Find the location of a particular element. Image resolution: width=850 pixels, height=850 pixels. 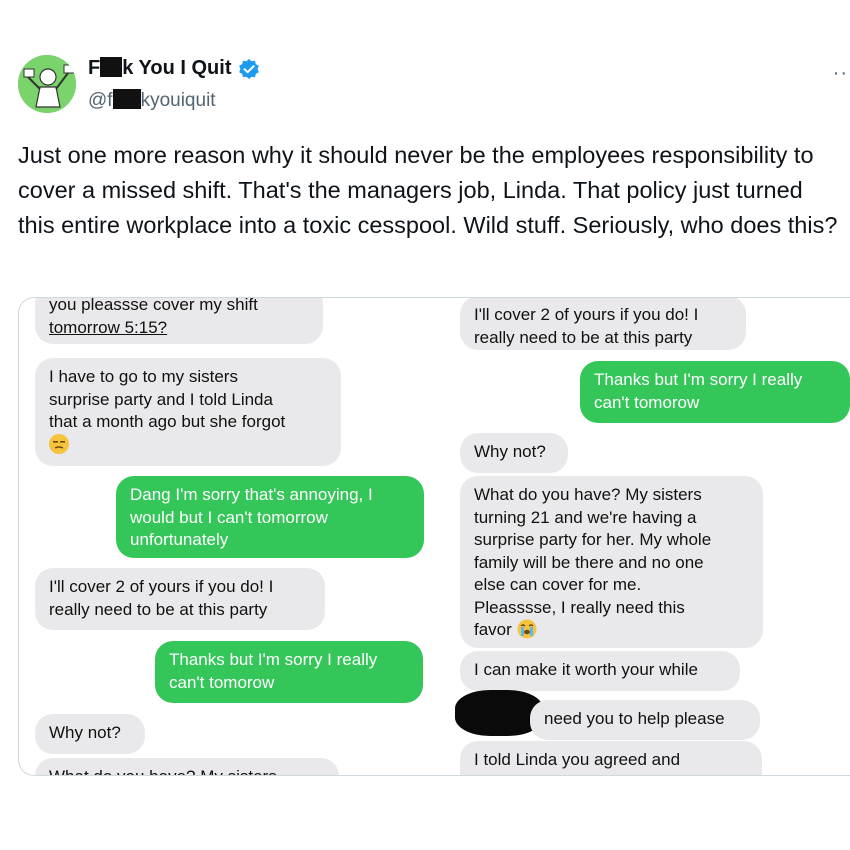

message-bubble-received: need you to help please is located at coordinates (645, 720).